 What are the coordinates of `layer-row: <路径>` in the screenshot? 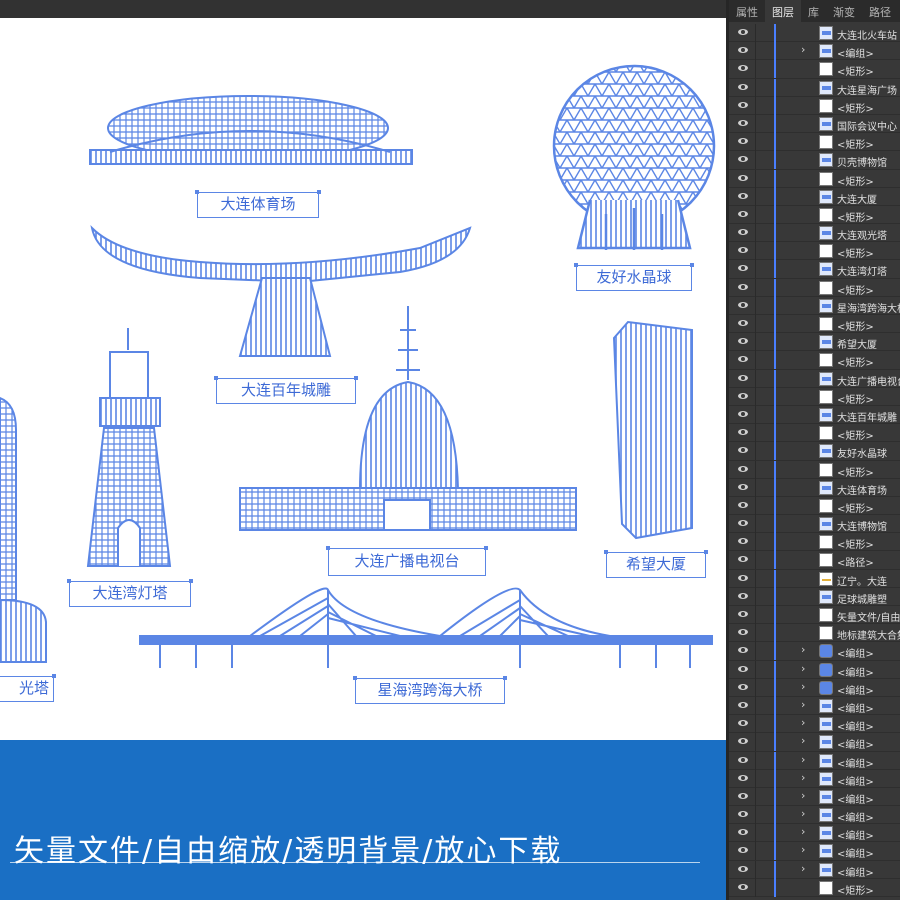 It's located at (814, 560).